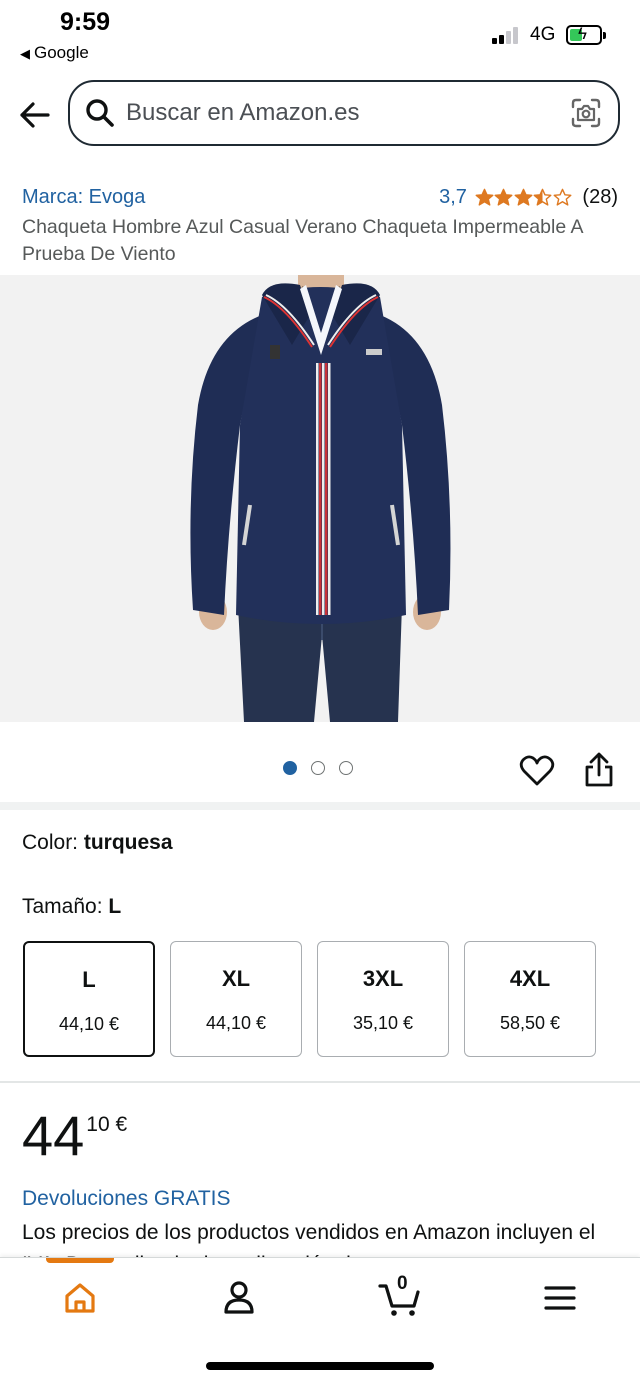 The image size is (640, 1384). I want to click on search-icon, so click(100, 113).